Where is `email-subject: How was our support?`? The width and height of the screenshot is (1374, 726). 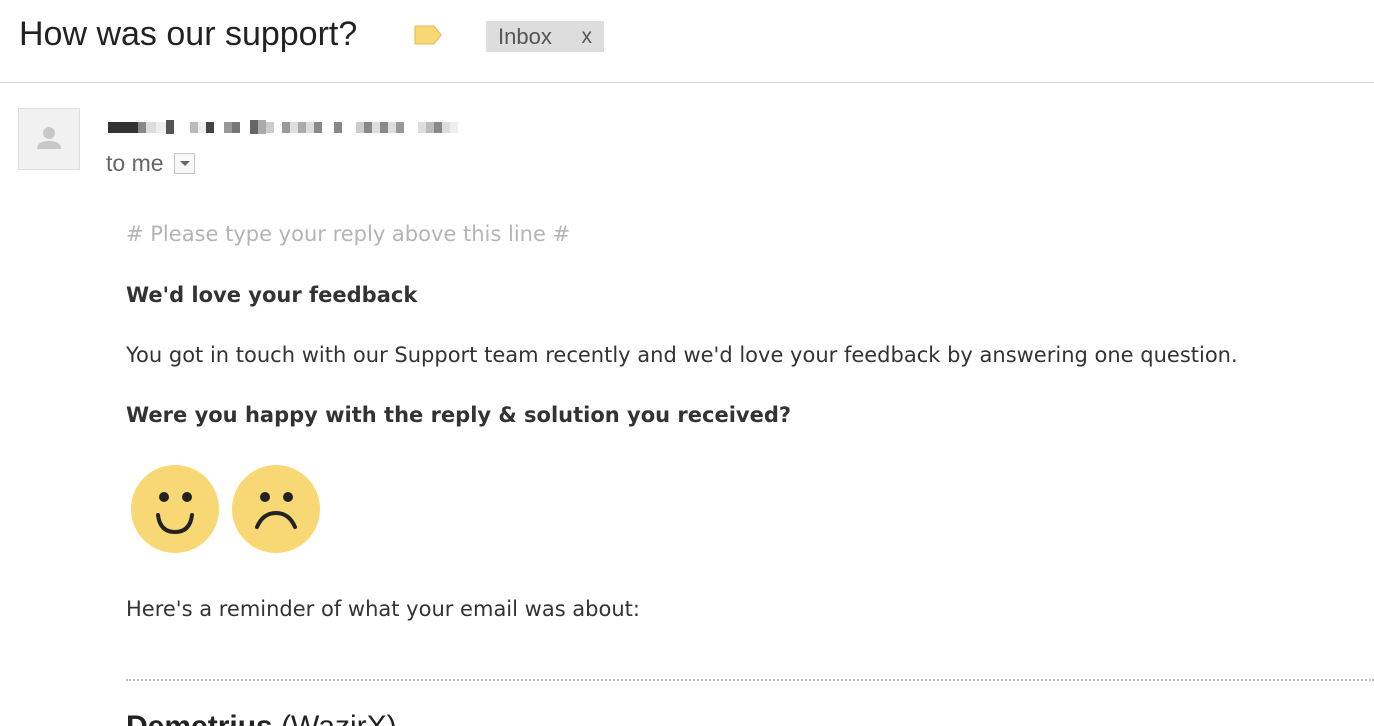 email-subject: How was our support? is located at coordinates (188, 34).